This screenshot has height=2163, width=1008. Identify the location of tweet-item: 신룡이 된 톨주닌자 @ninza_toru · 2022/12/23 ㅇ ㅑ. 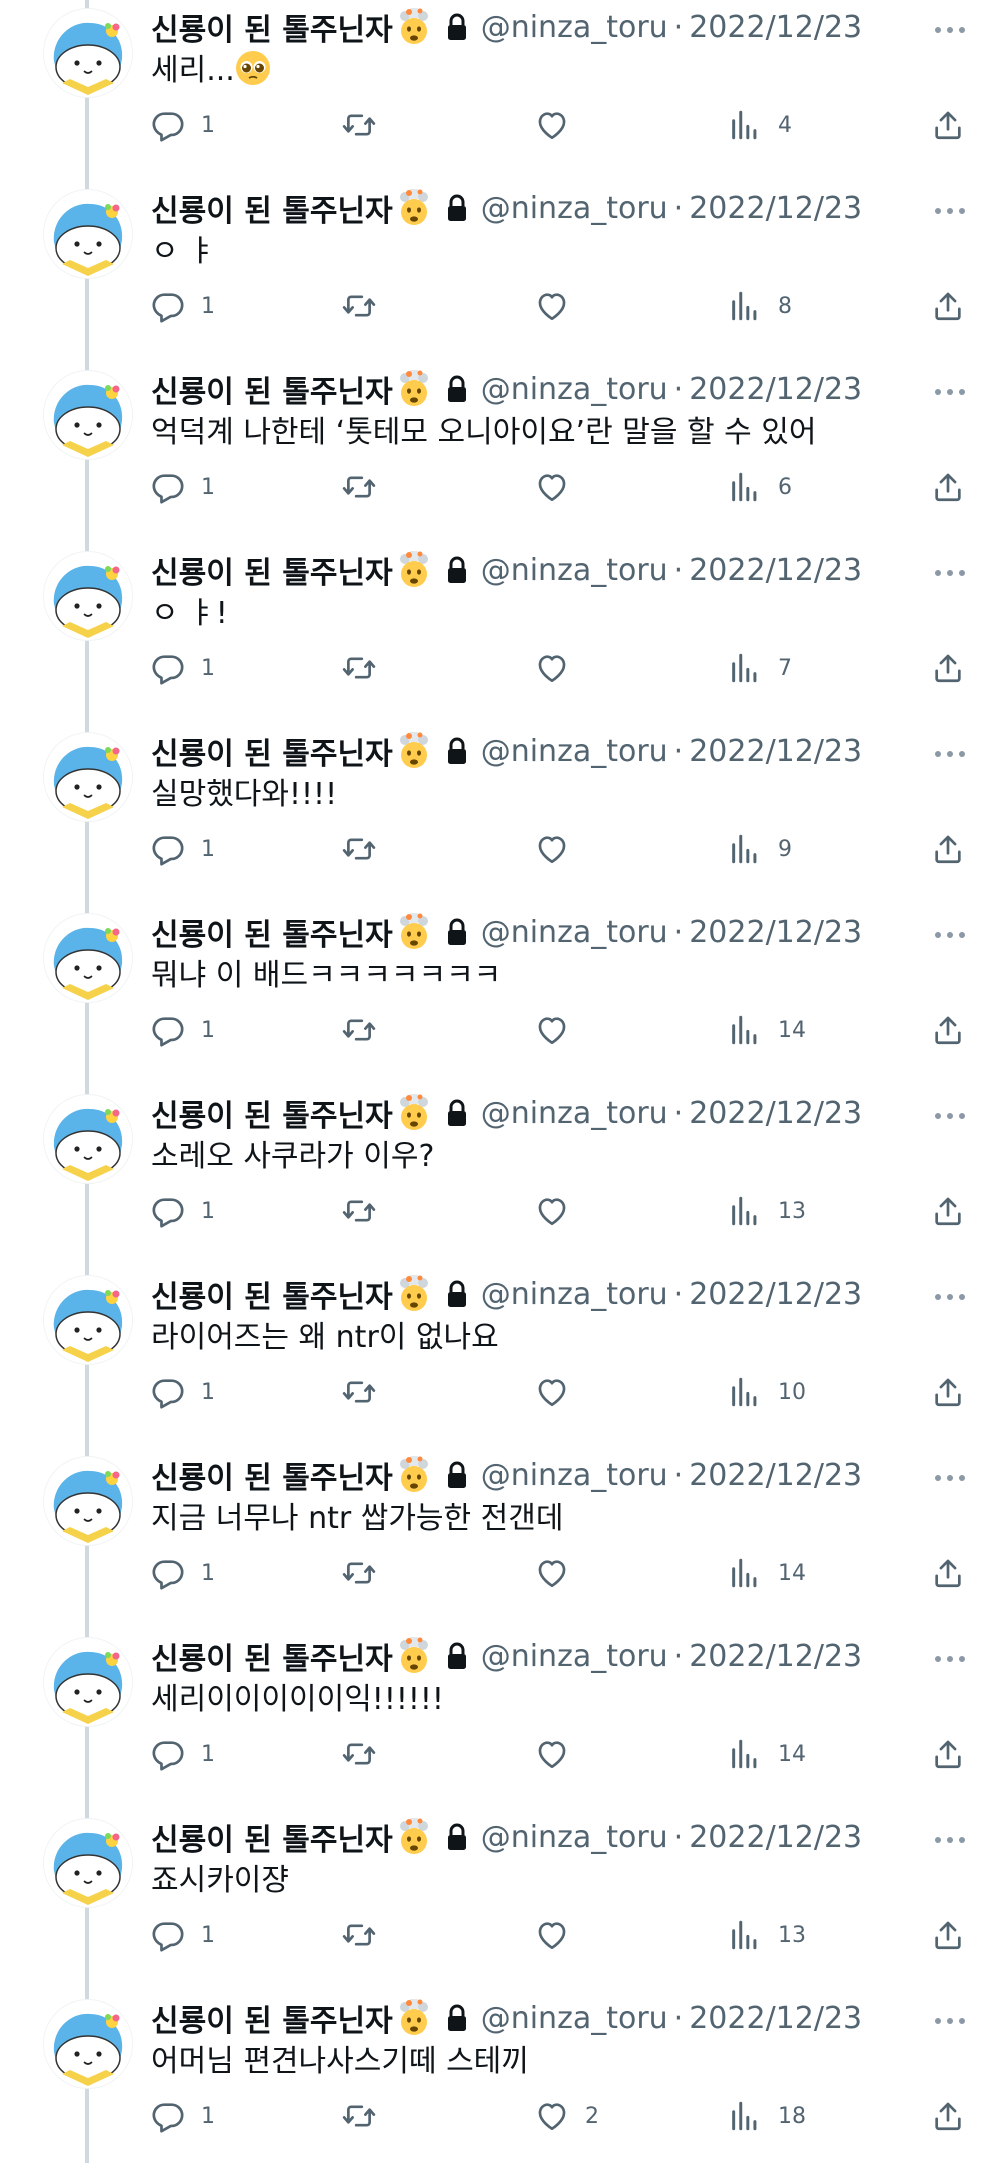
(504, 262).